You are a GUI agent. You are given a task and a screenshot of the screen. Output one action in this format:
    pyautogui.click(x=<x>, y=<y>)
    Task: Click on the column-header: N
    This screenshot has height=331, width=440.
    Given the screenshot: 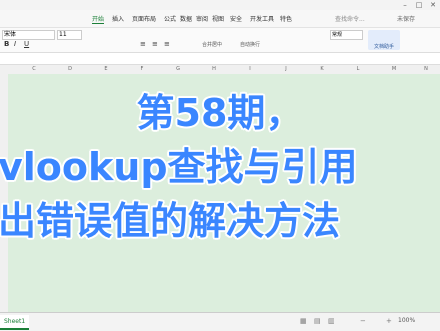 What is the action you would take?
    pyautogui.click(x=426, y=69)
    